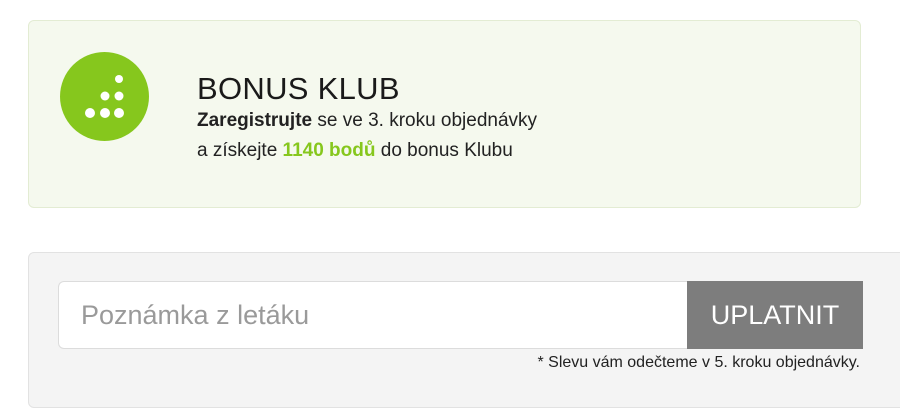 This screenshot has height=410, width=900. What do you see at coordinates (425, 120) in the screenshot?
I see `register-text: se ve 3. kroku objednávky` at bounding box center [425, 120].